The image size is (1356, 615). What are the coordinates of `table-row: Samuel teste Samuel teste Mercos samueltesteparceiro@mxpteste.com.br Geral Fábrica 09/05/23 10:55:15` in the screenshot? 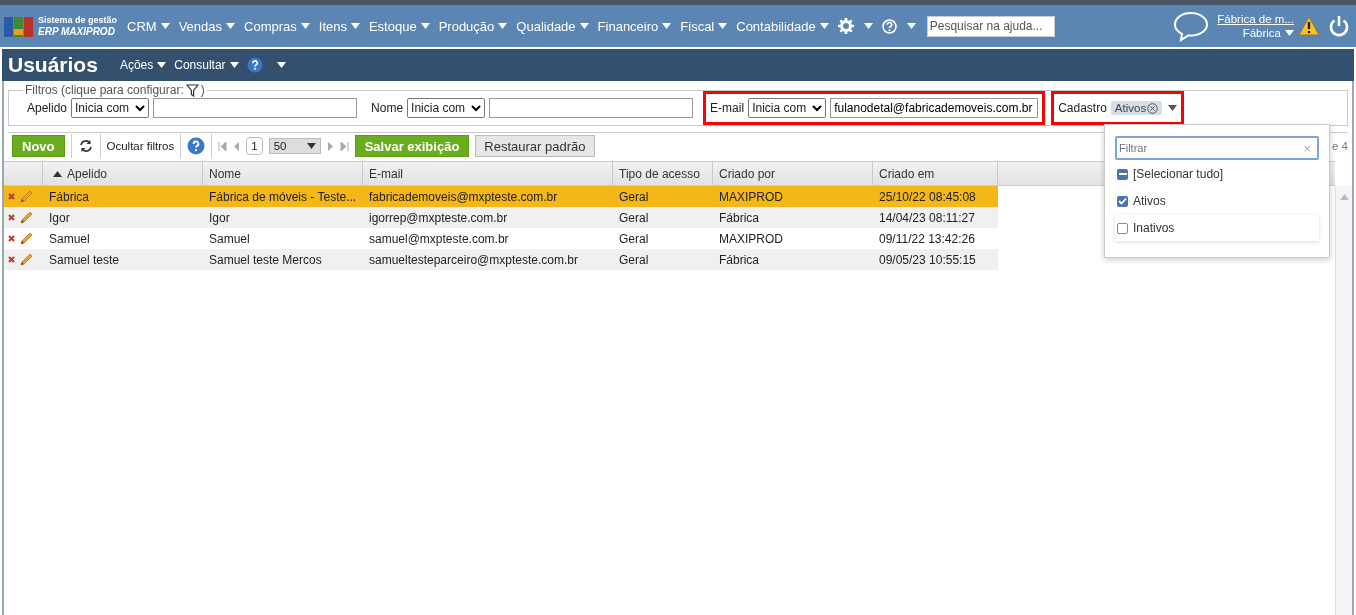 It's located at (501, 259).